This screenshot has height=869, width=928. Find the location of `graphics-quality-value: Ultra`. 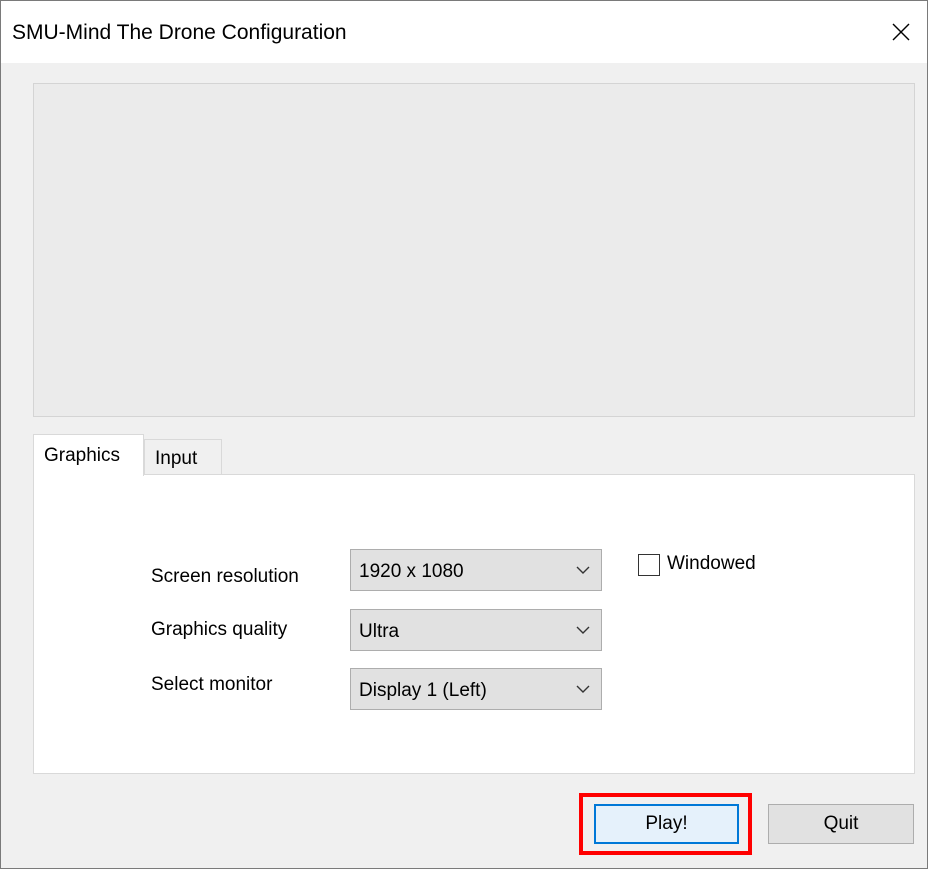

graphics-quality-value: Ultra is located at coordinates (379, 631).